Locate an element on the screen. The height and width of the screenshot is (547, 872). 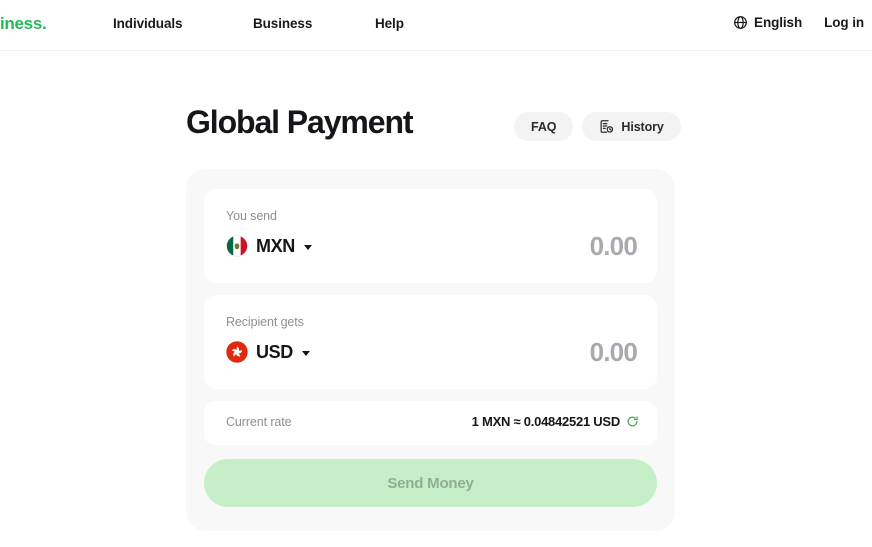
brand-logo: iness. is located at coordinates (23, 24).